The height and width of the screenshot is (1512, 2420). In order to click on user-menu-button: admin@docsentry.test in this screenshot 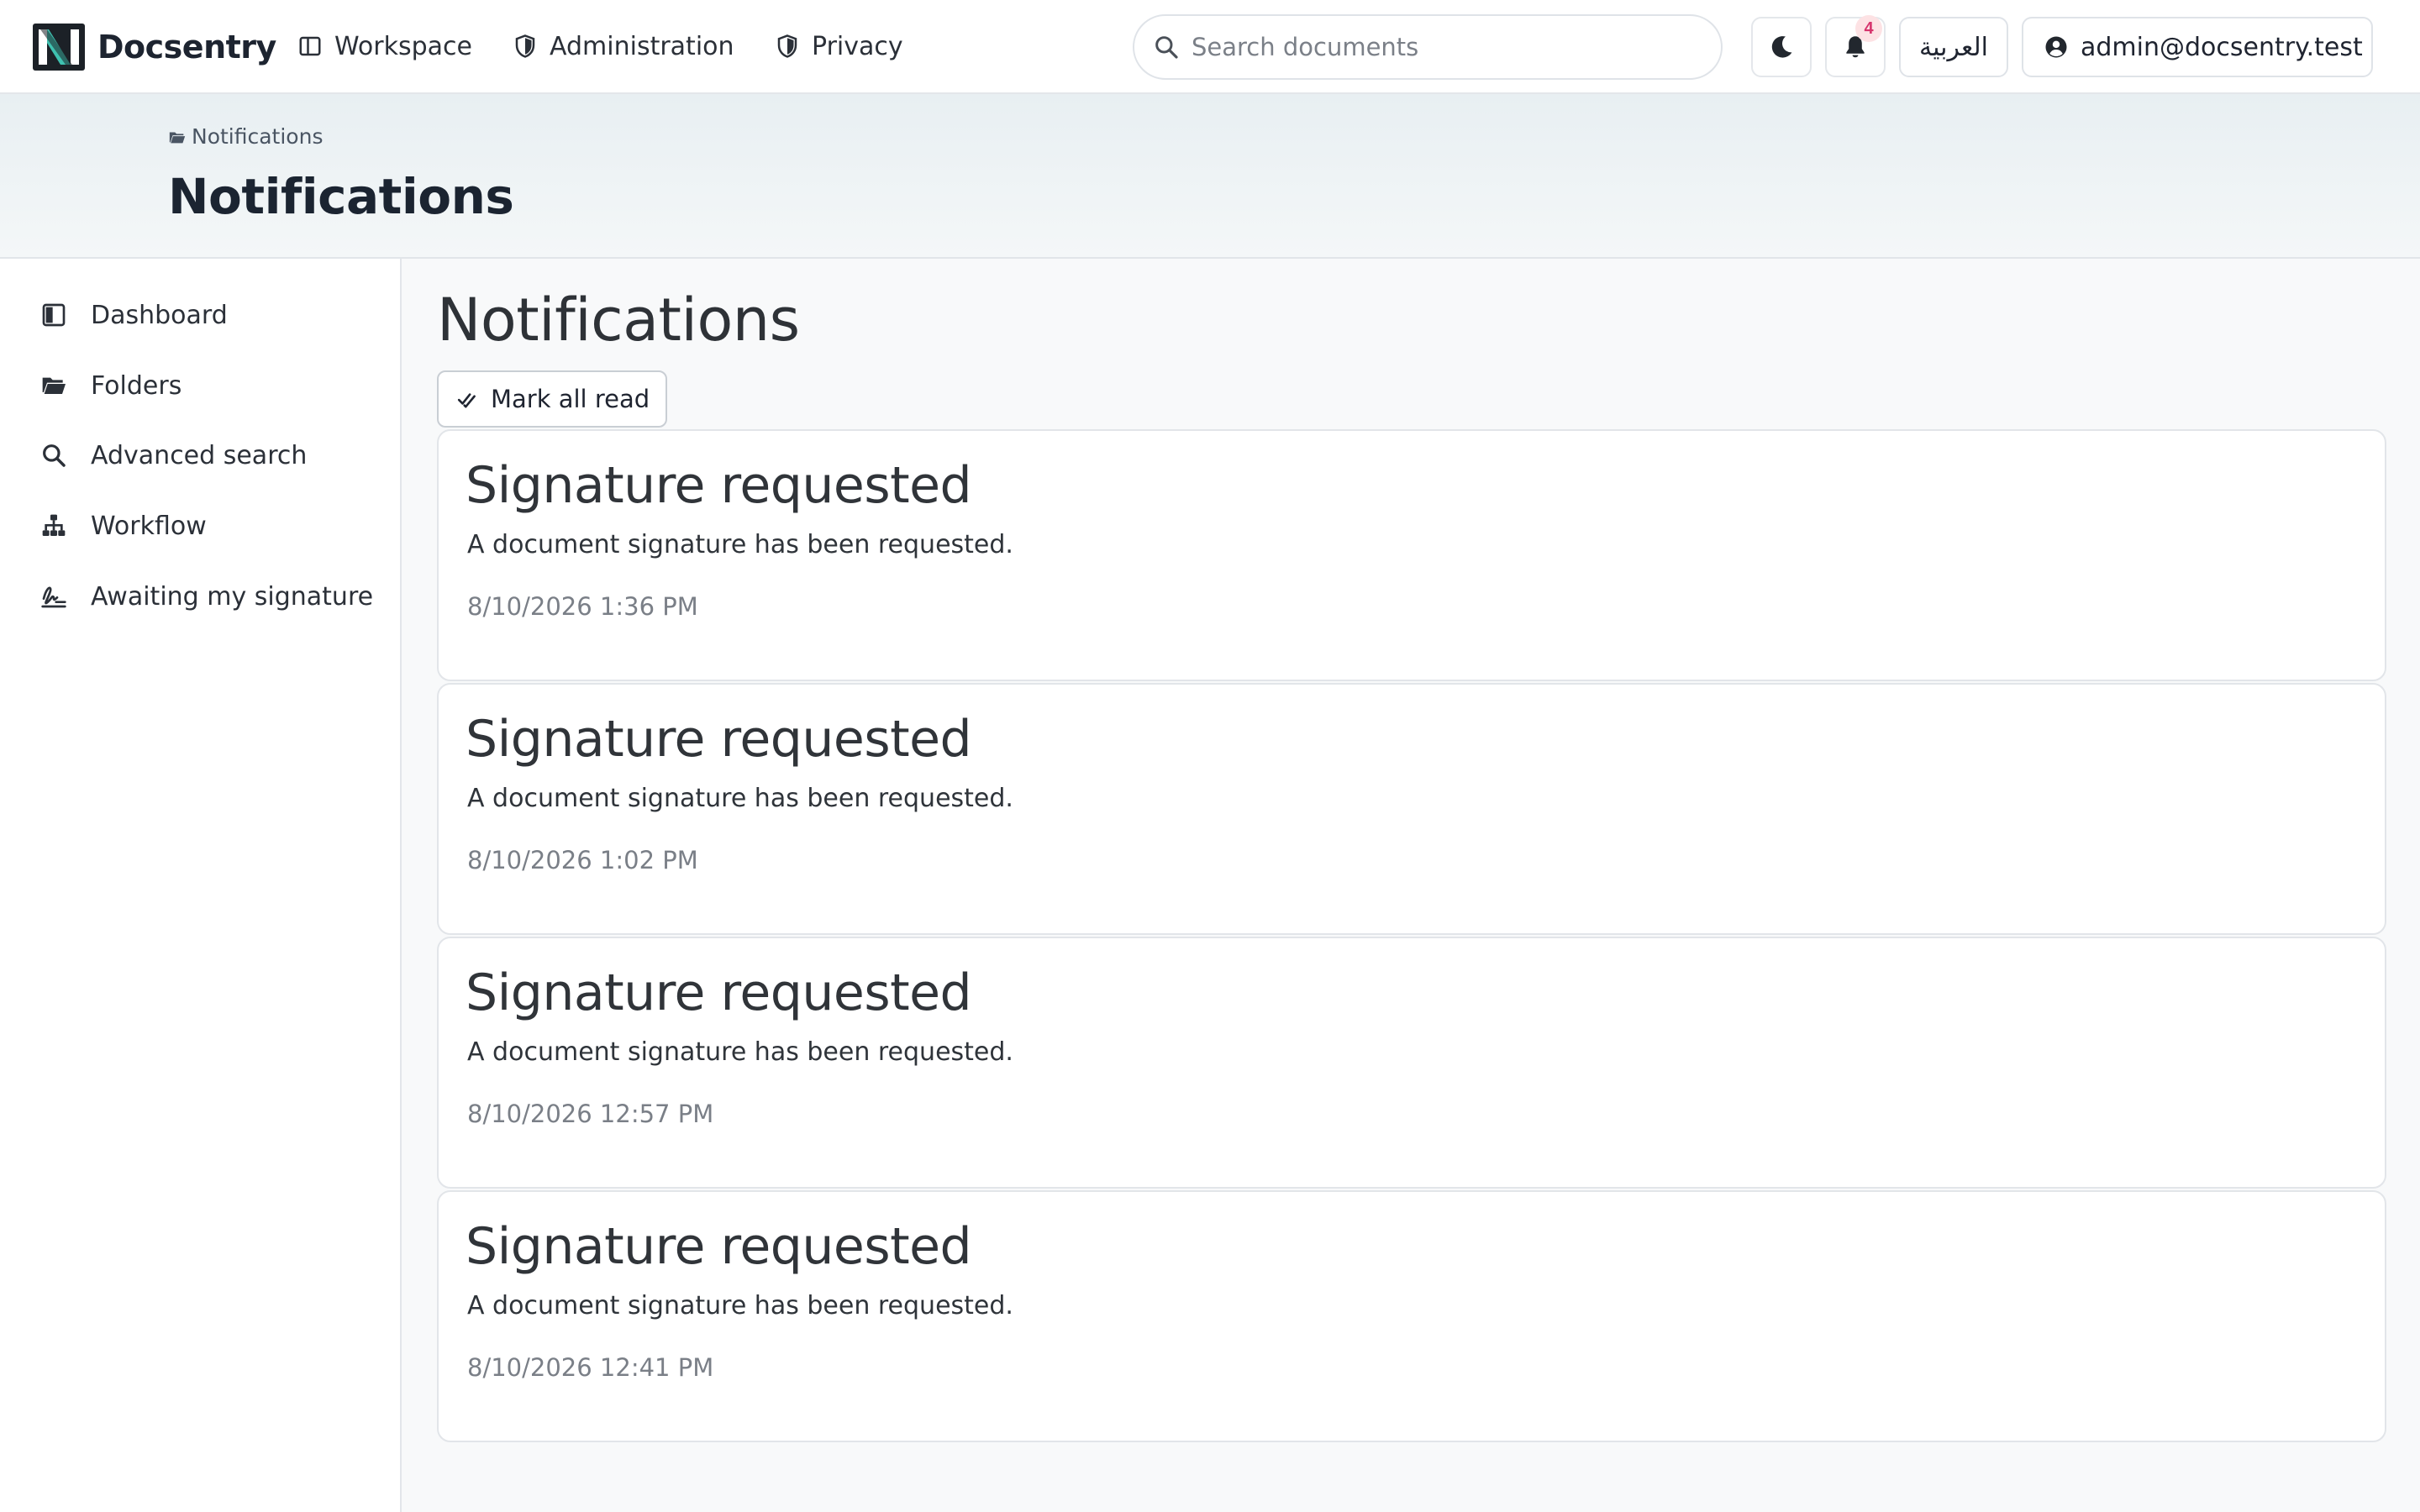, I will do `click(2197, 47)`.